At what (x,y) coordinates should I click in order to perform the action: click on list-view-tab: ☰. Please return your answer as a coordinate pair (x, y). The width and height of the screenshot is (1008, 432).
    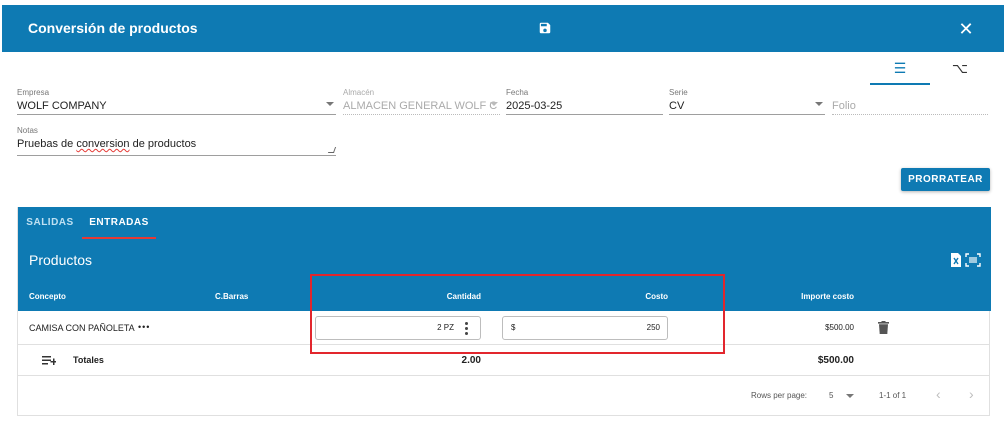
    Looking at the image, I should click on (900, 72).